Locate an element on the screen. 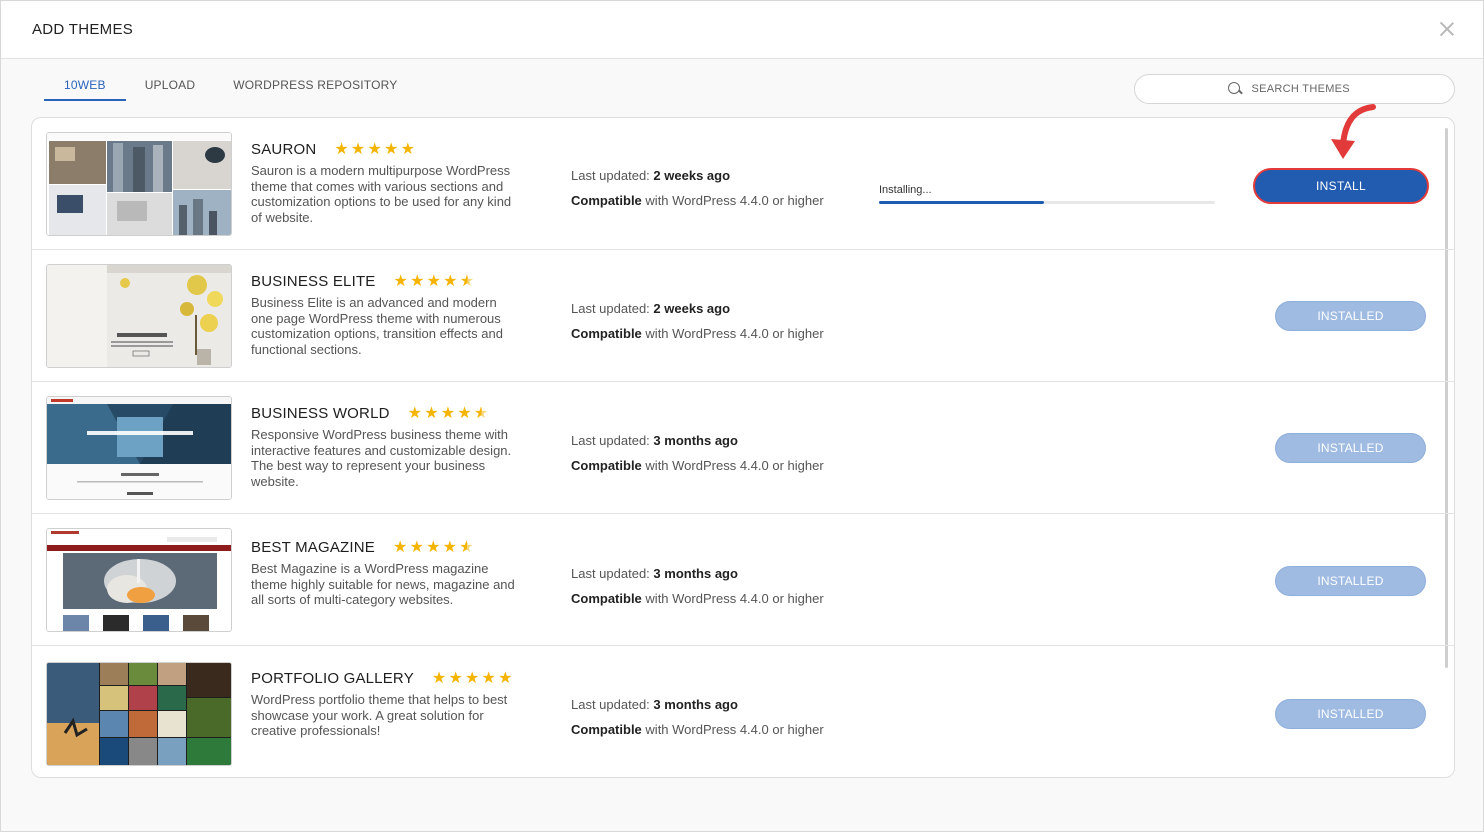  modal-header: ADD THEMES is located at coordinates (742, 30).